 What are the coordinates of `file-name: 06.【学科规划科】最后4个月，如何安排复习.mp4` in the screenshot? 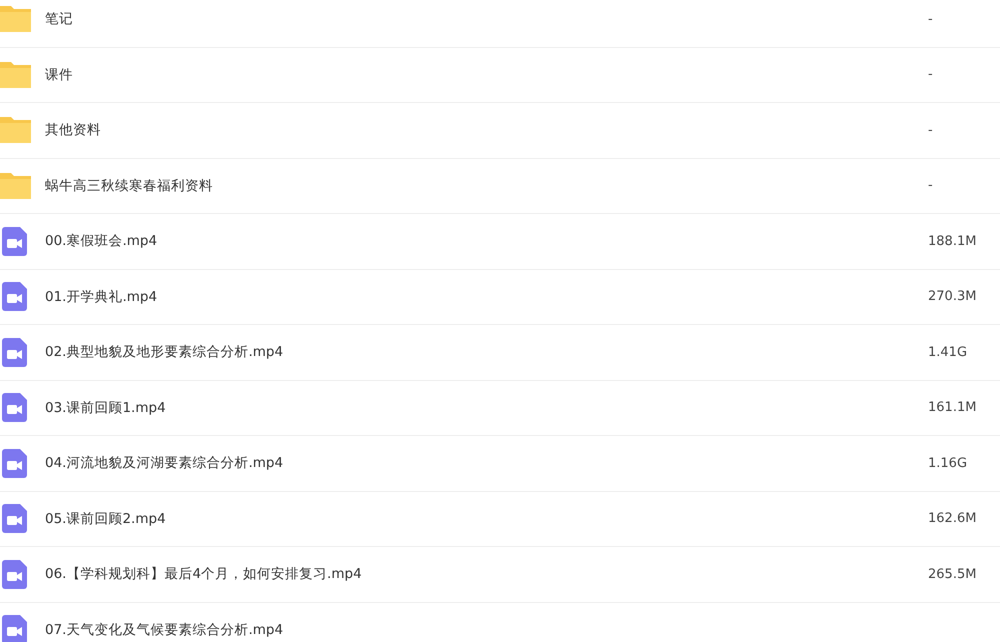 It's located at (486, 574).